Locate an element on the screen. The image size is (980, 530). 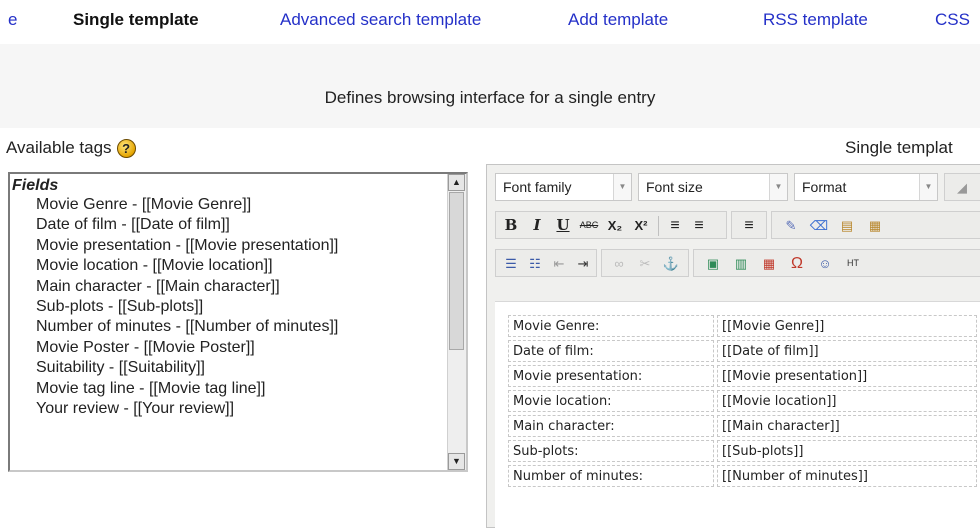
table-row: Movie location: [[Movie location]] is located at coordinates (742, 401).